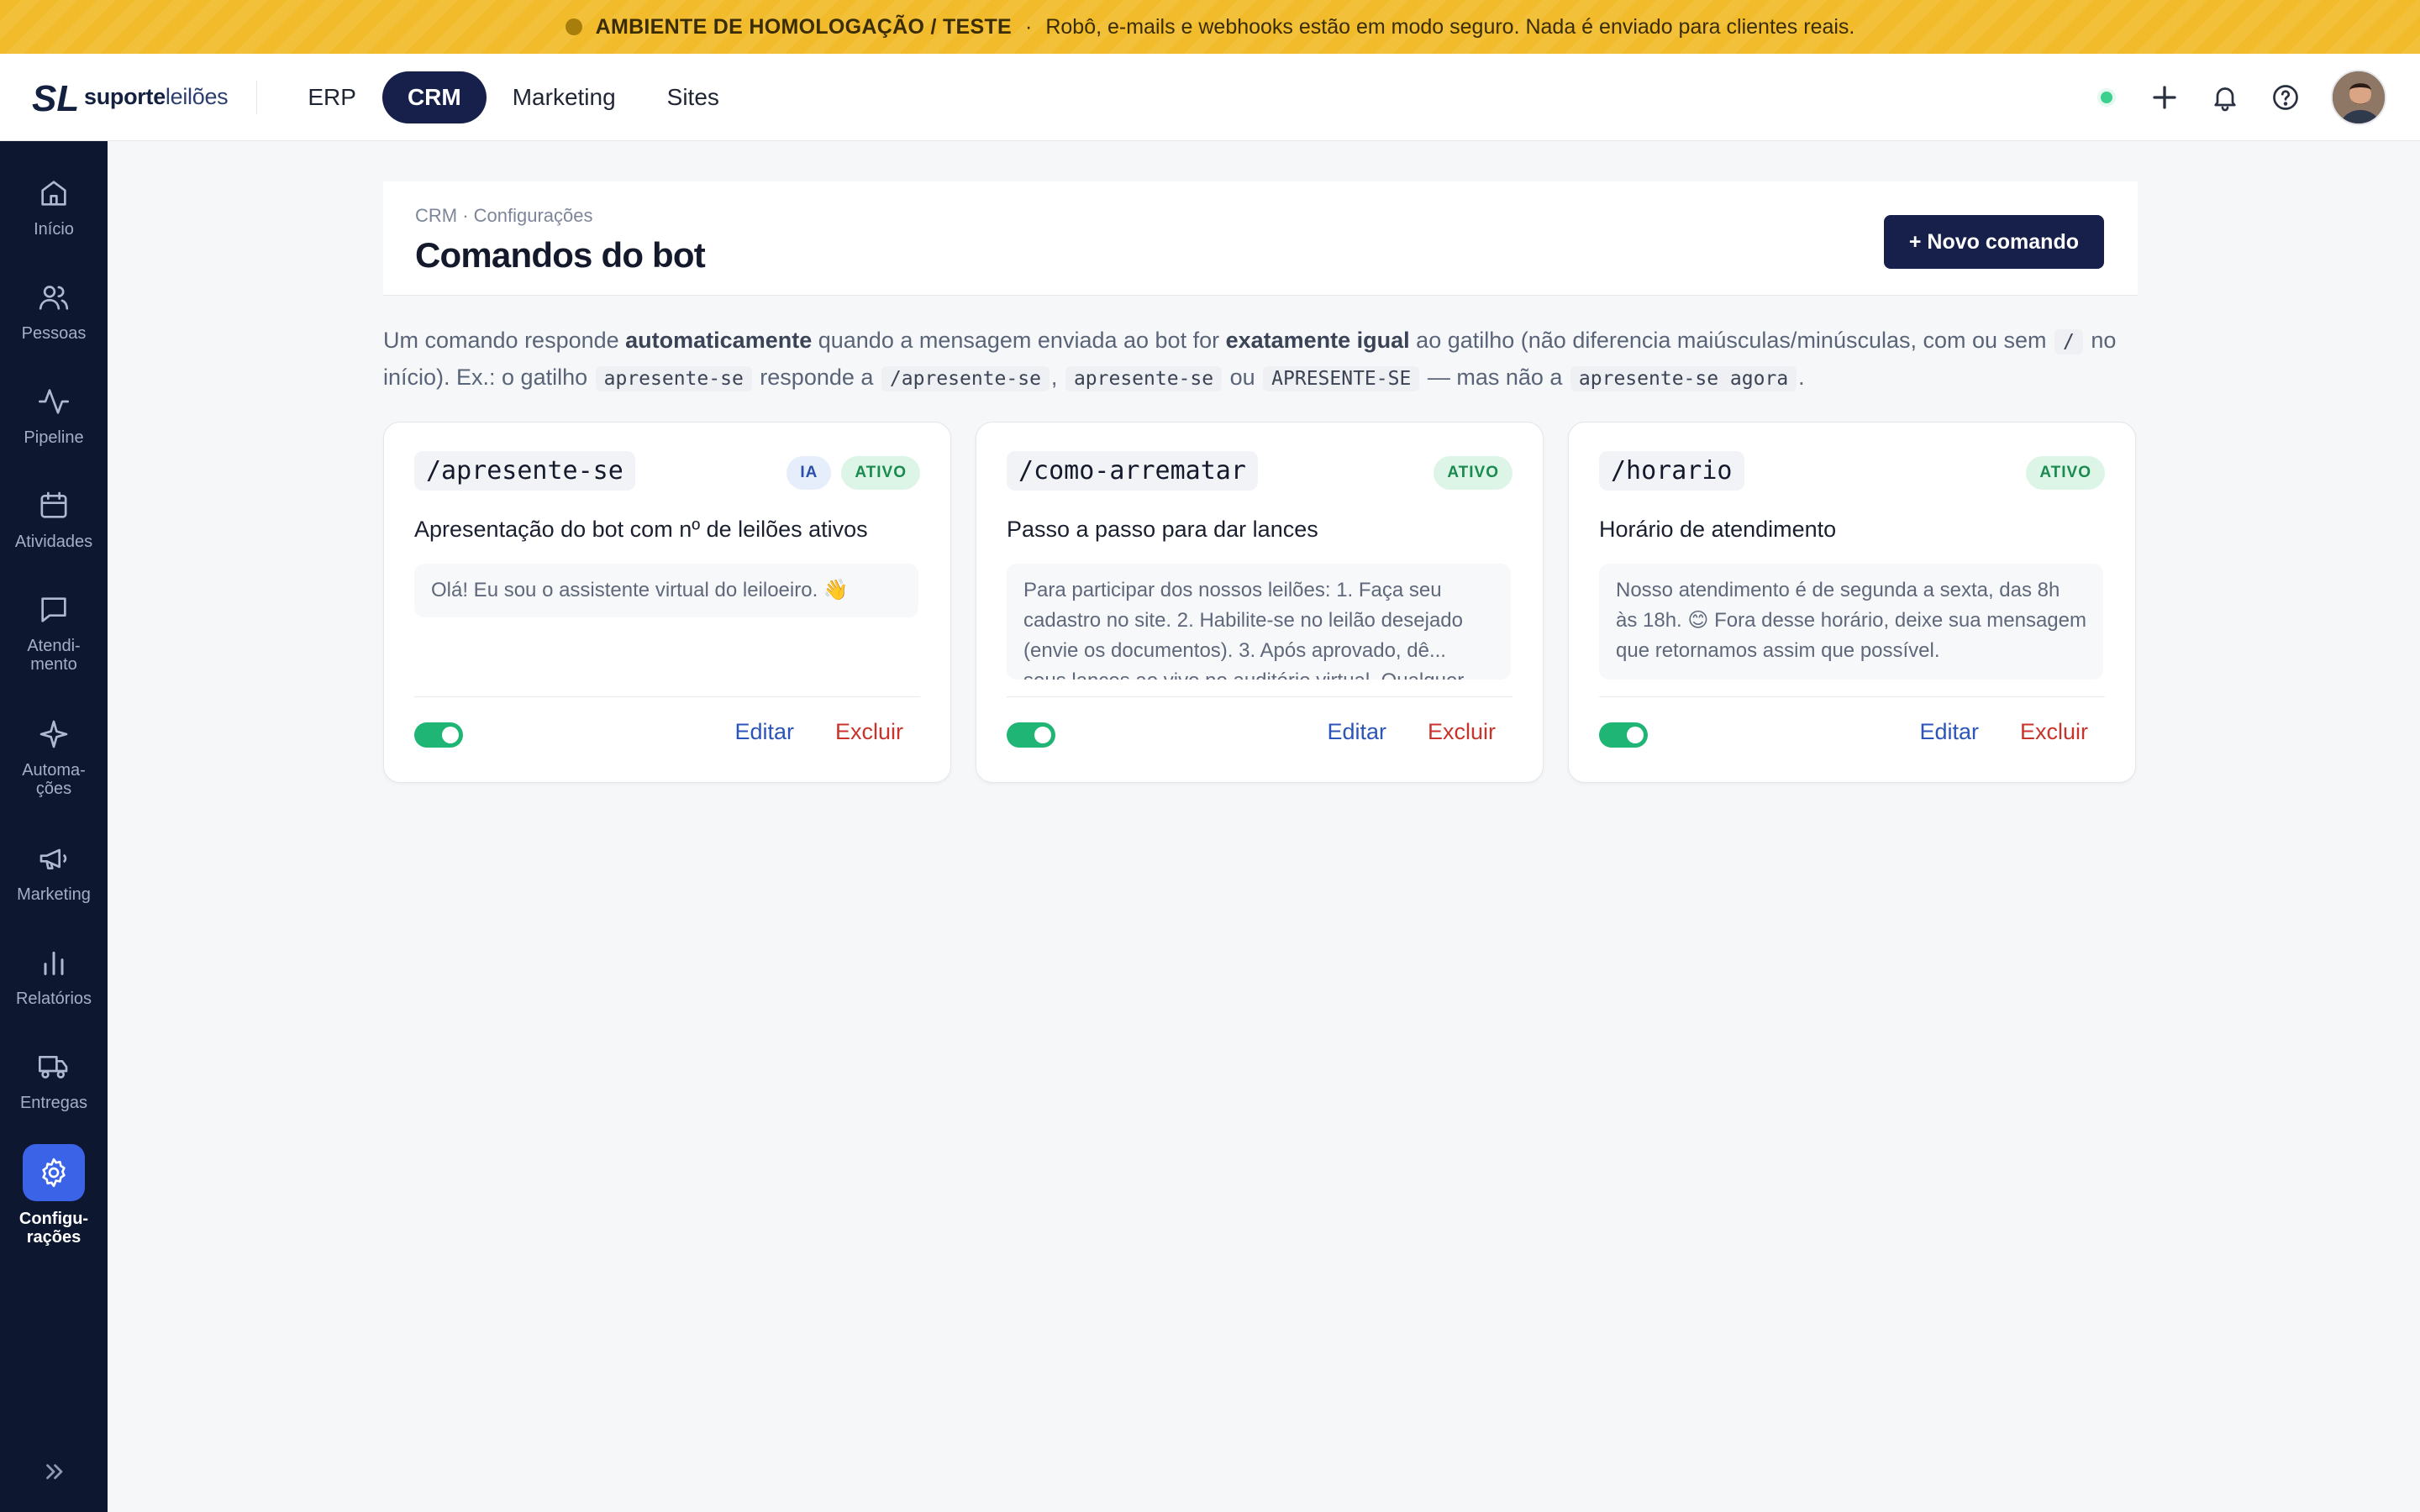 The height and width of the screenshot is (1512, 2420). What do you see at coordinates (54, 333) in the screenshot?
I see `sidebar-item-label: Pessoas` at bounding box center [54, 333].